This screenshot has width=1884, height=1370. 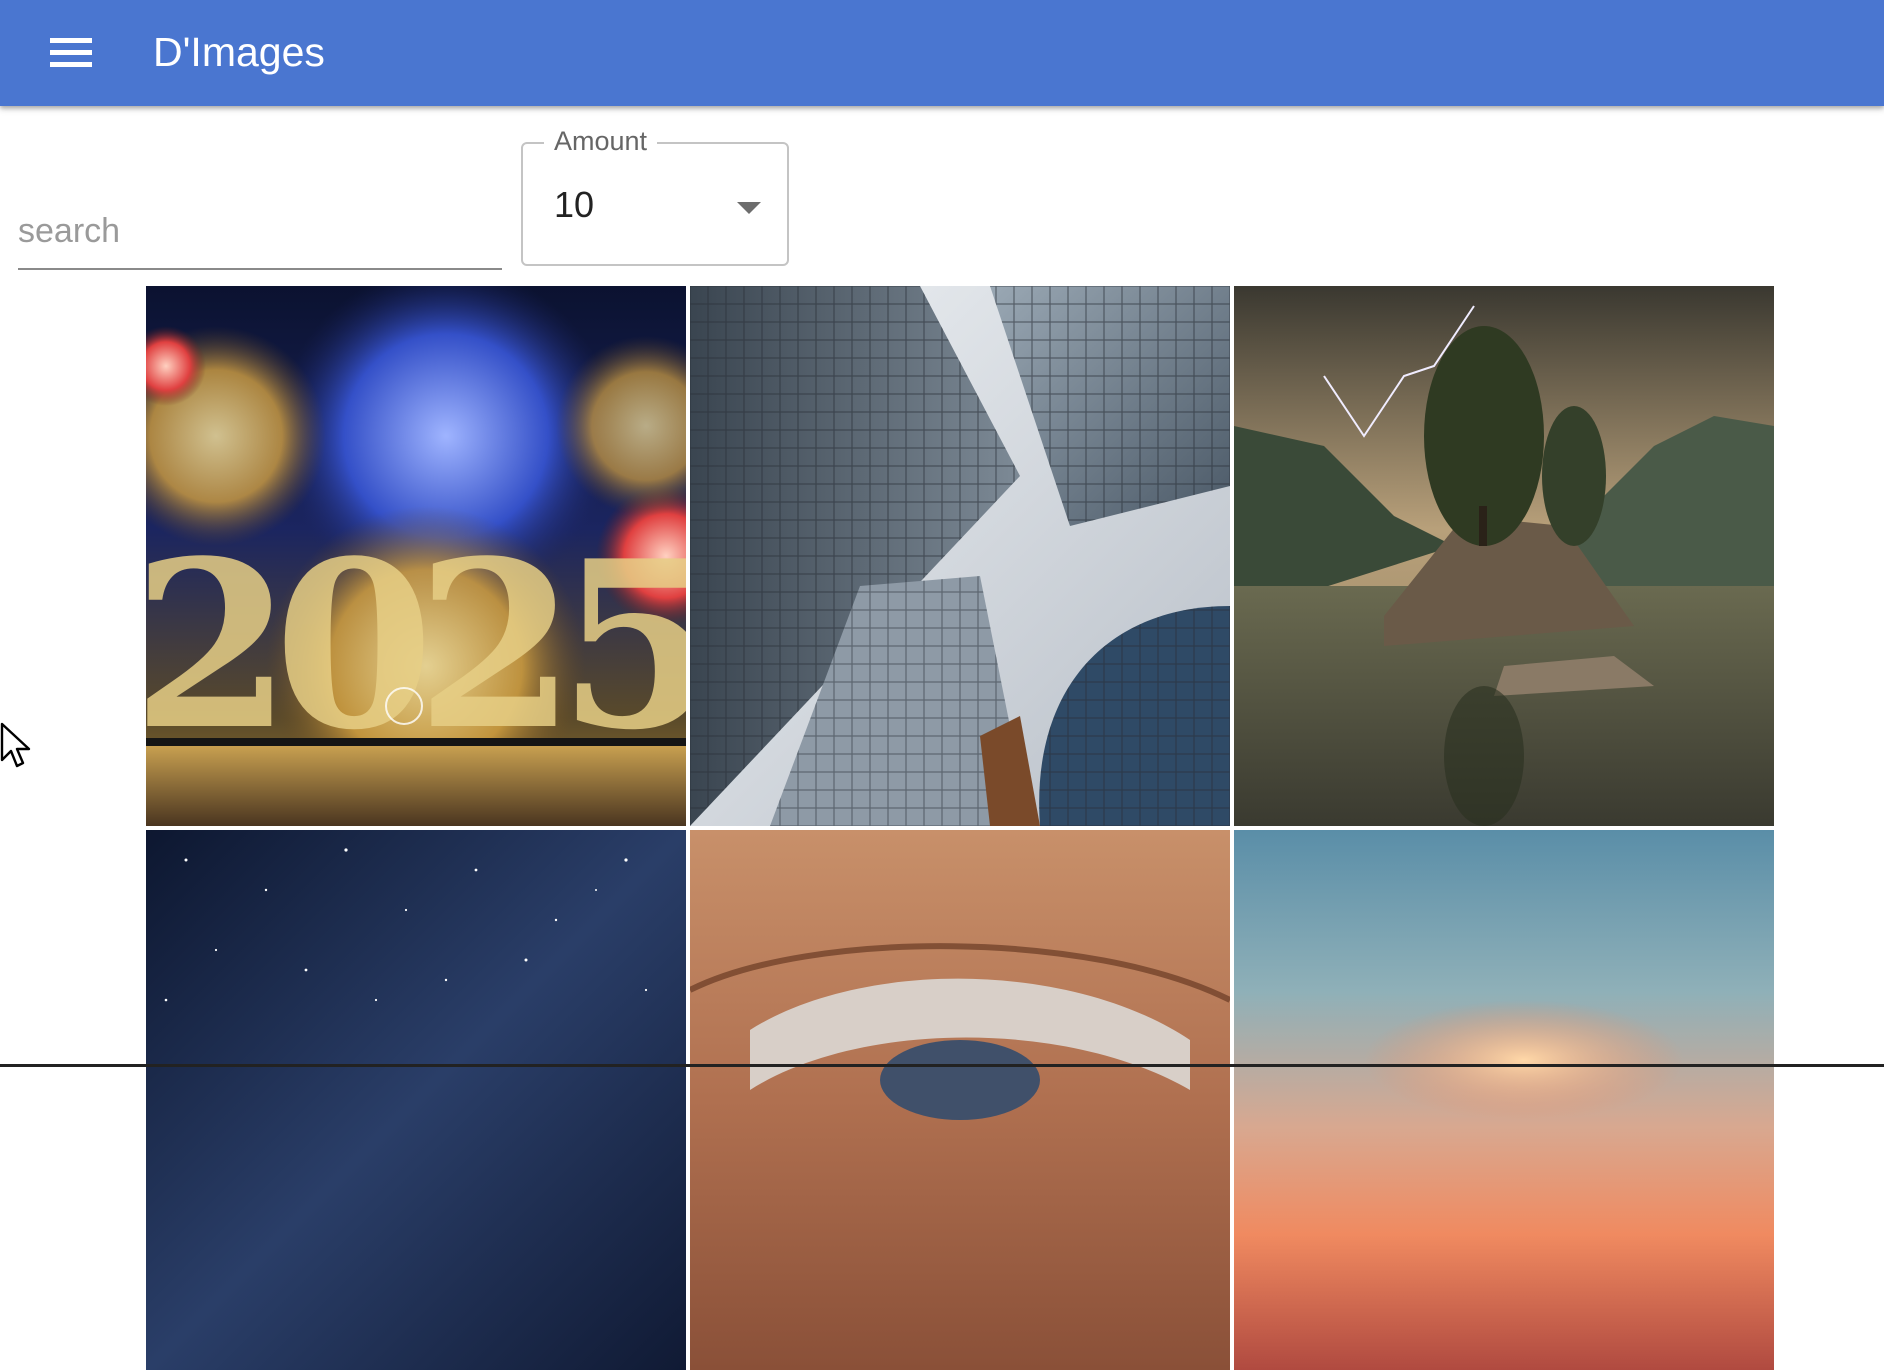 I want to click on sunset-image, so click(x=1504, y=1100).